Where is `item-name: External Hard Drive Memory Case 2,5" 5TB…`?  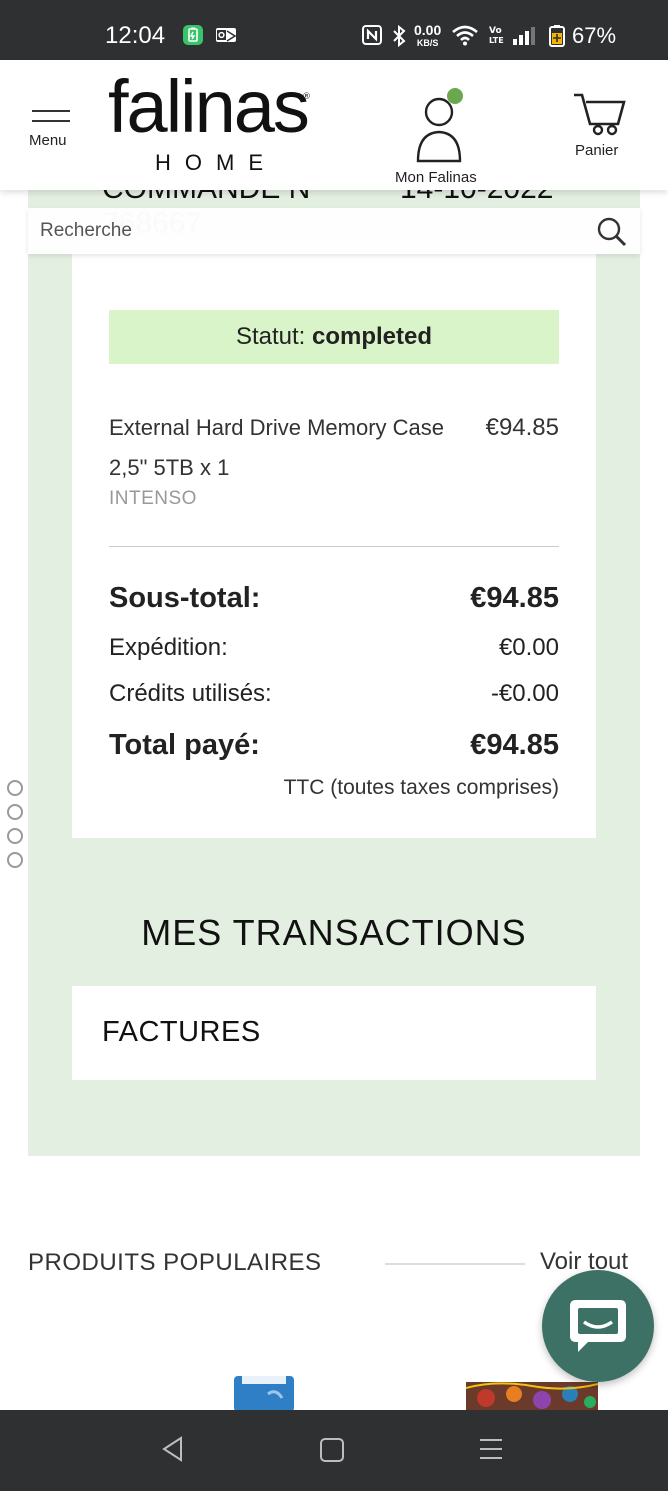 item-name: External Hard Drive Memory Case 2,5" 5TB… is located at coordinates (276, 447).